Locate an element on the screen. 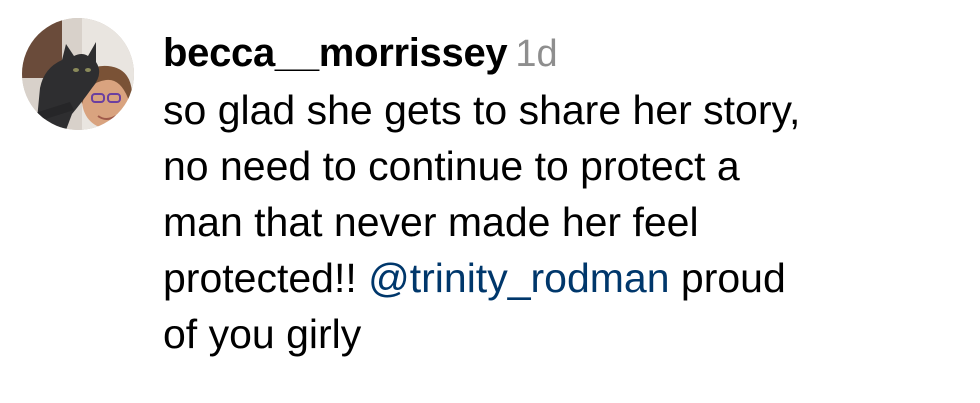 The height and width of the screenshot is (403, 980). user-avatar is located at coordinates (78, 74).